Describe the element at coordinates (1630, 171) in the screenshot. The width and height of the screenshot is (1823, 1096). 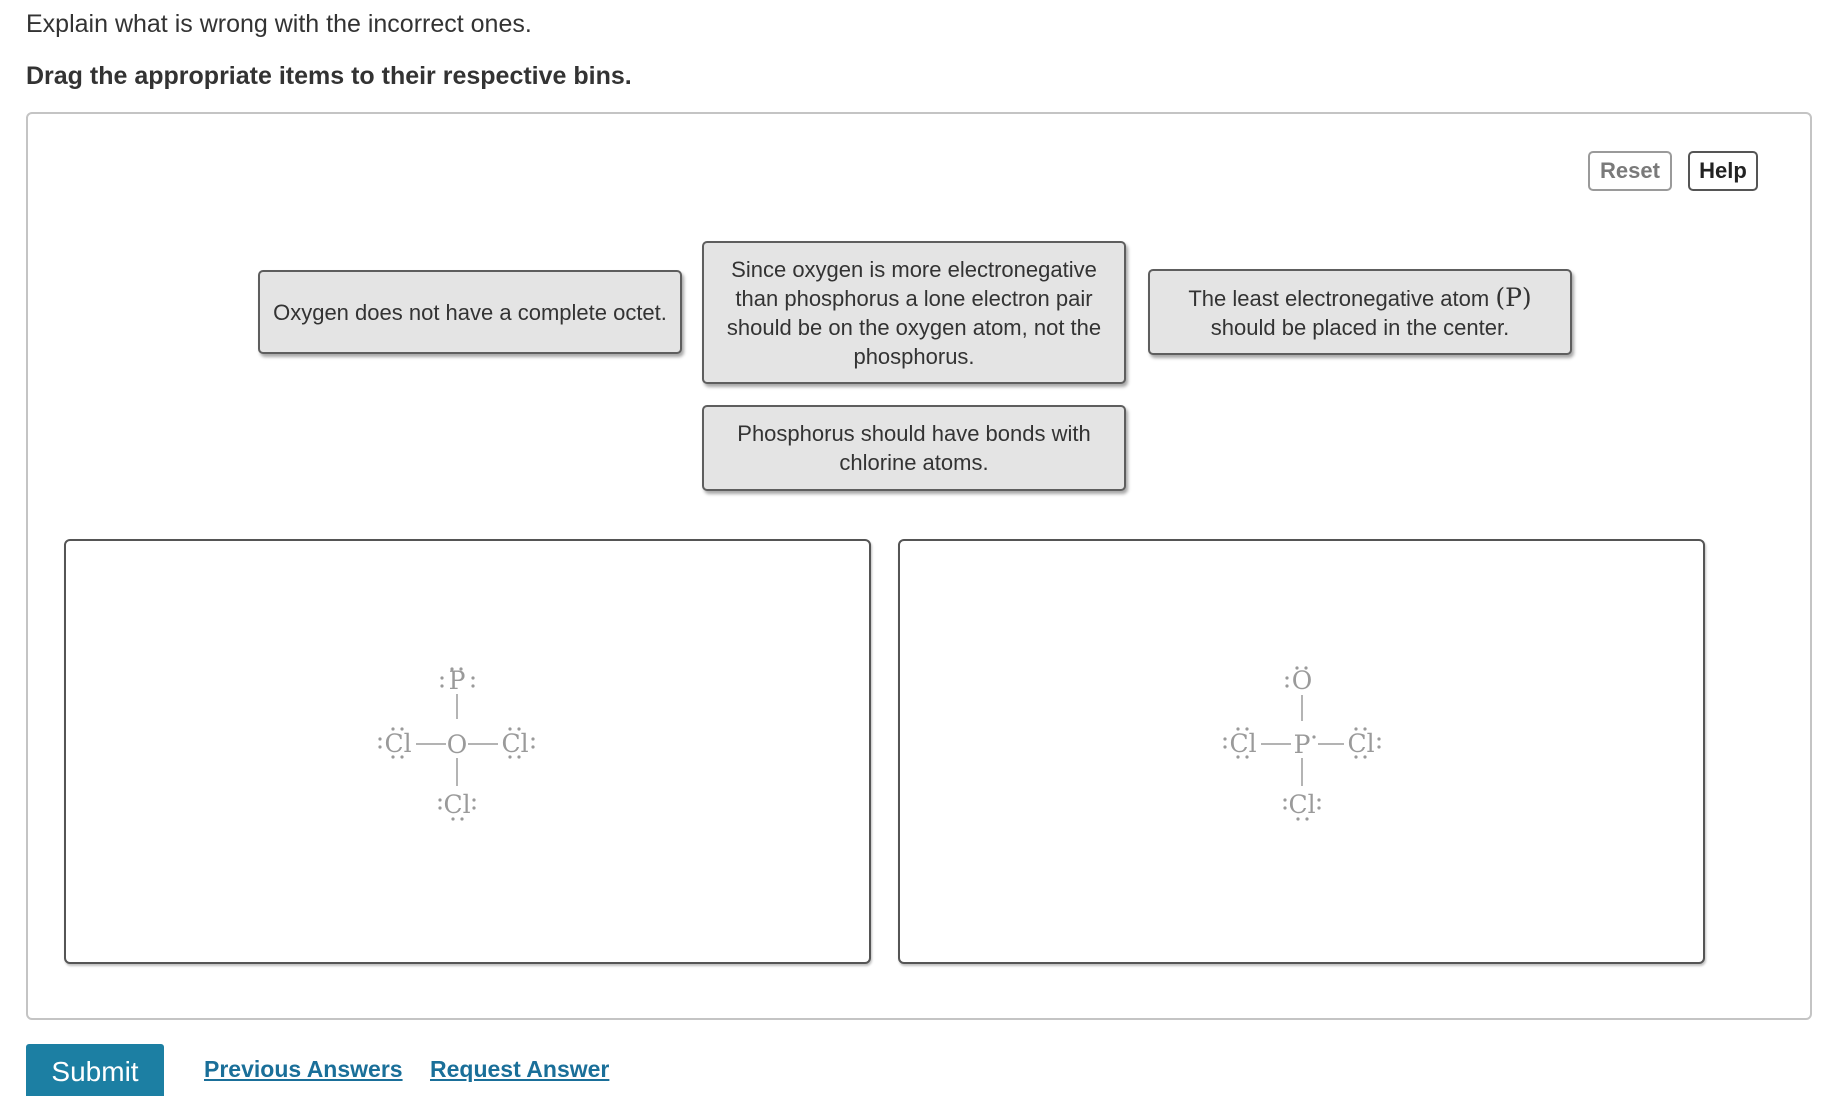
I see `reset-button: Reset` at that location.